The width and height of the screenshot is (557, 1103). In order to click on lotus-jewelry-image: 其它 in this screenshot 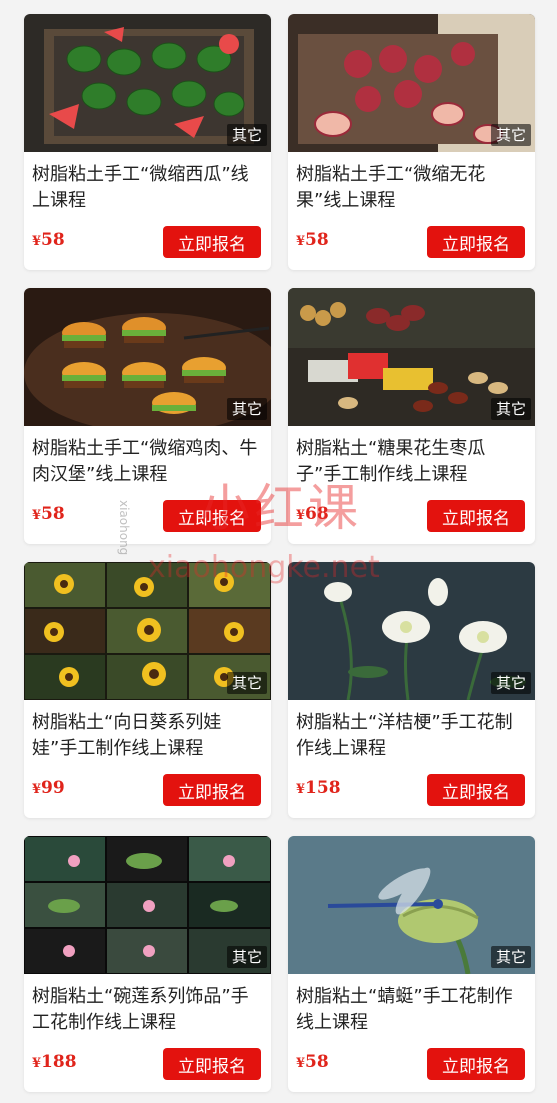, I will do `click(147, 905)`.